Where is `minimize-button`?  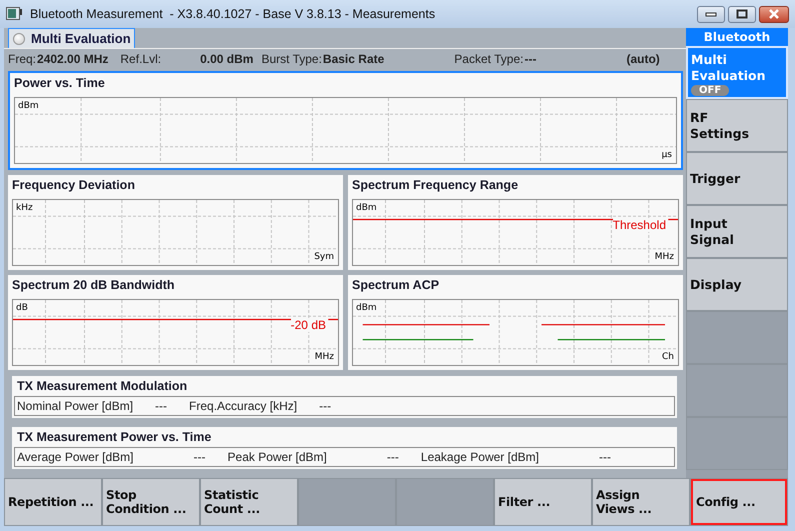
minimize-button is located at coordinates (711, 14).